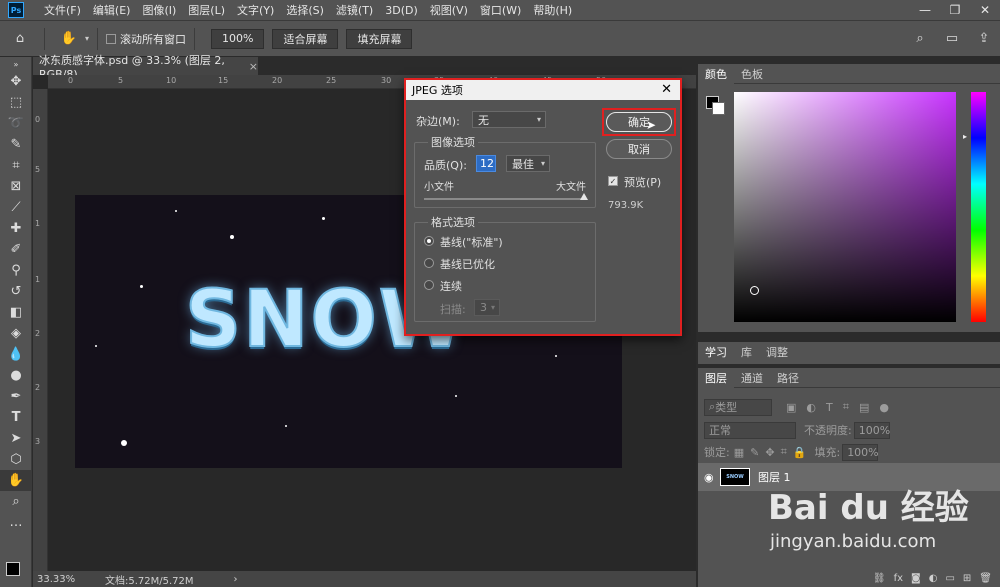 The image size is (1000, 587). What do you see at coordinates (784, 452) in the screenshot?
I see `lock-artboard-icon: ⌗` at bounding box center [784, 452].